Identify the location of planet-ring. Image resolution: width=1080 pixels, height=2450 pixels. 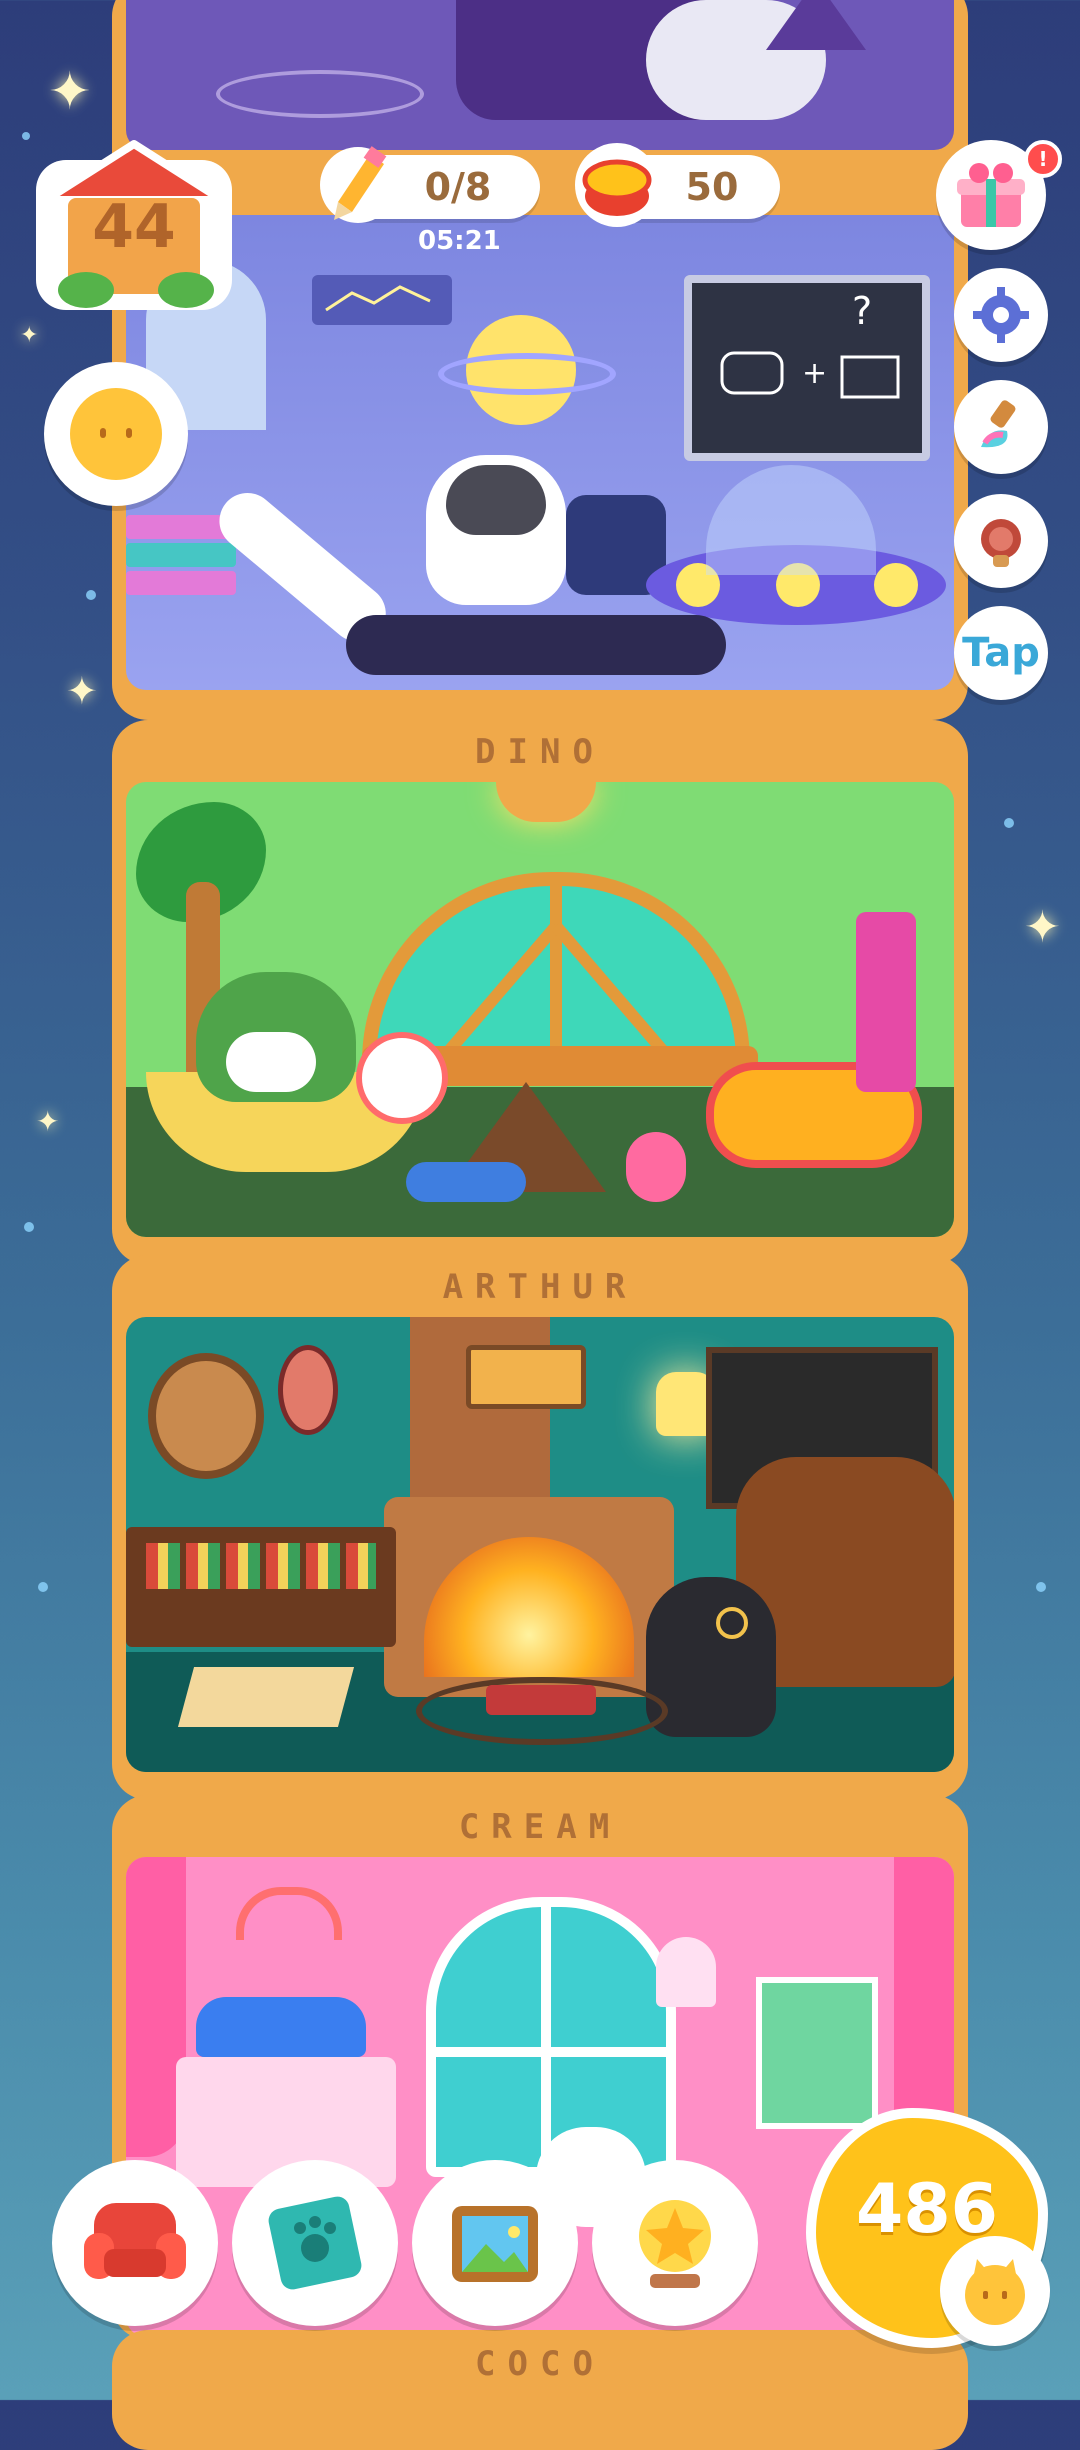
(527, 374).